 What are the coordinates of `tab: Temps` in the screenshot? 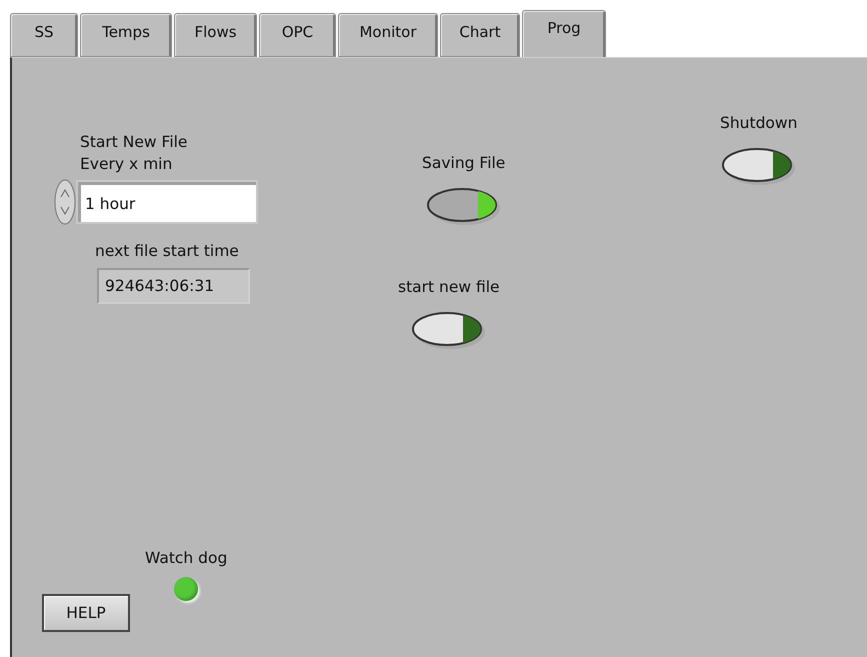 It's located at (126, 35).